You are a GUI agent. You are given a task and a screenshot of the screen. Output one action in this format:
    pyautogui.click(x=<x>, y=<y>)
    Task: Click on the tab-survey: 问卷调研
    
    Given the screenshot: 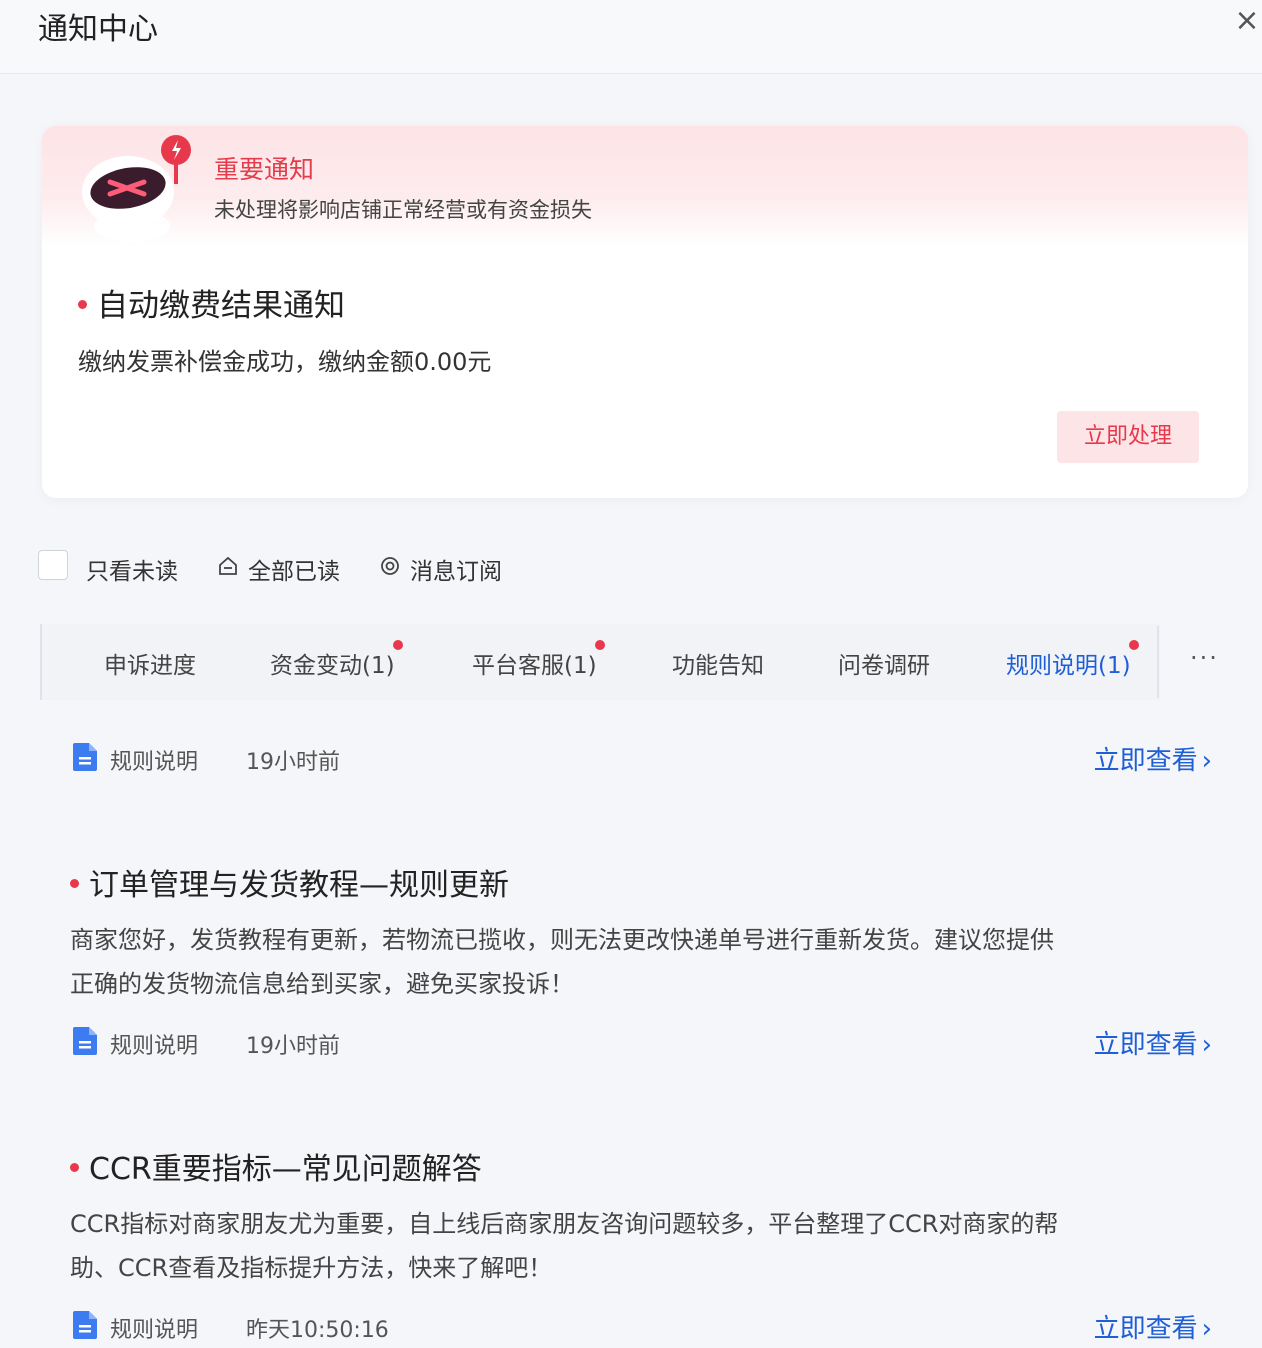 What is the action you would take?
    pyautogui.click(x=884, y=663)
    